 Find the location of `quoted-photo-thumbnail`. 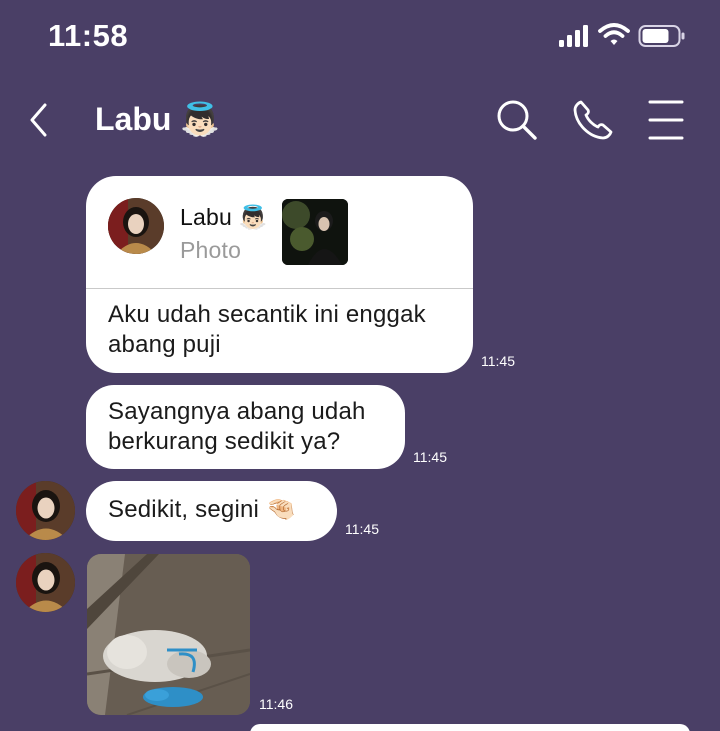

quoted-photo-thumbnail is located at coordinates (315, 232).